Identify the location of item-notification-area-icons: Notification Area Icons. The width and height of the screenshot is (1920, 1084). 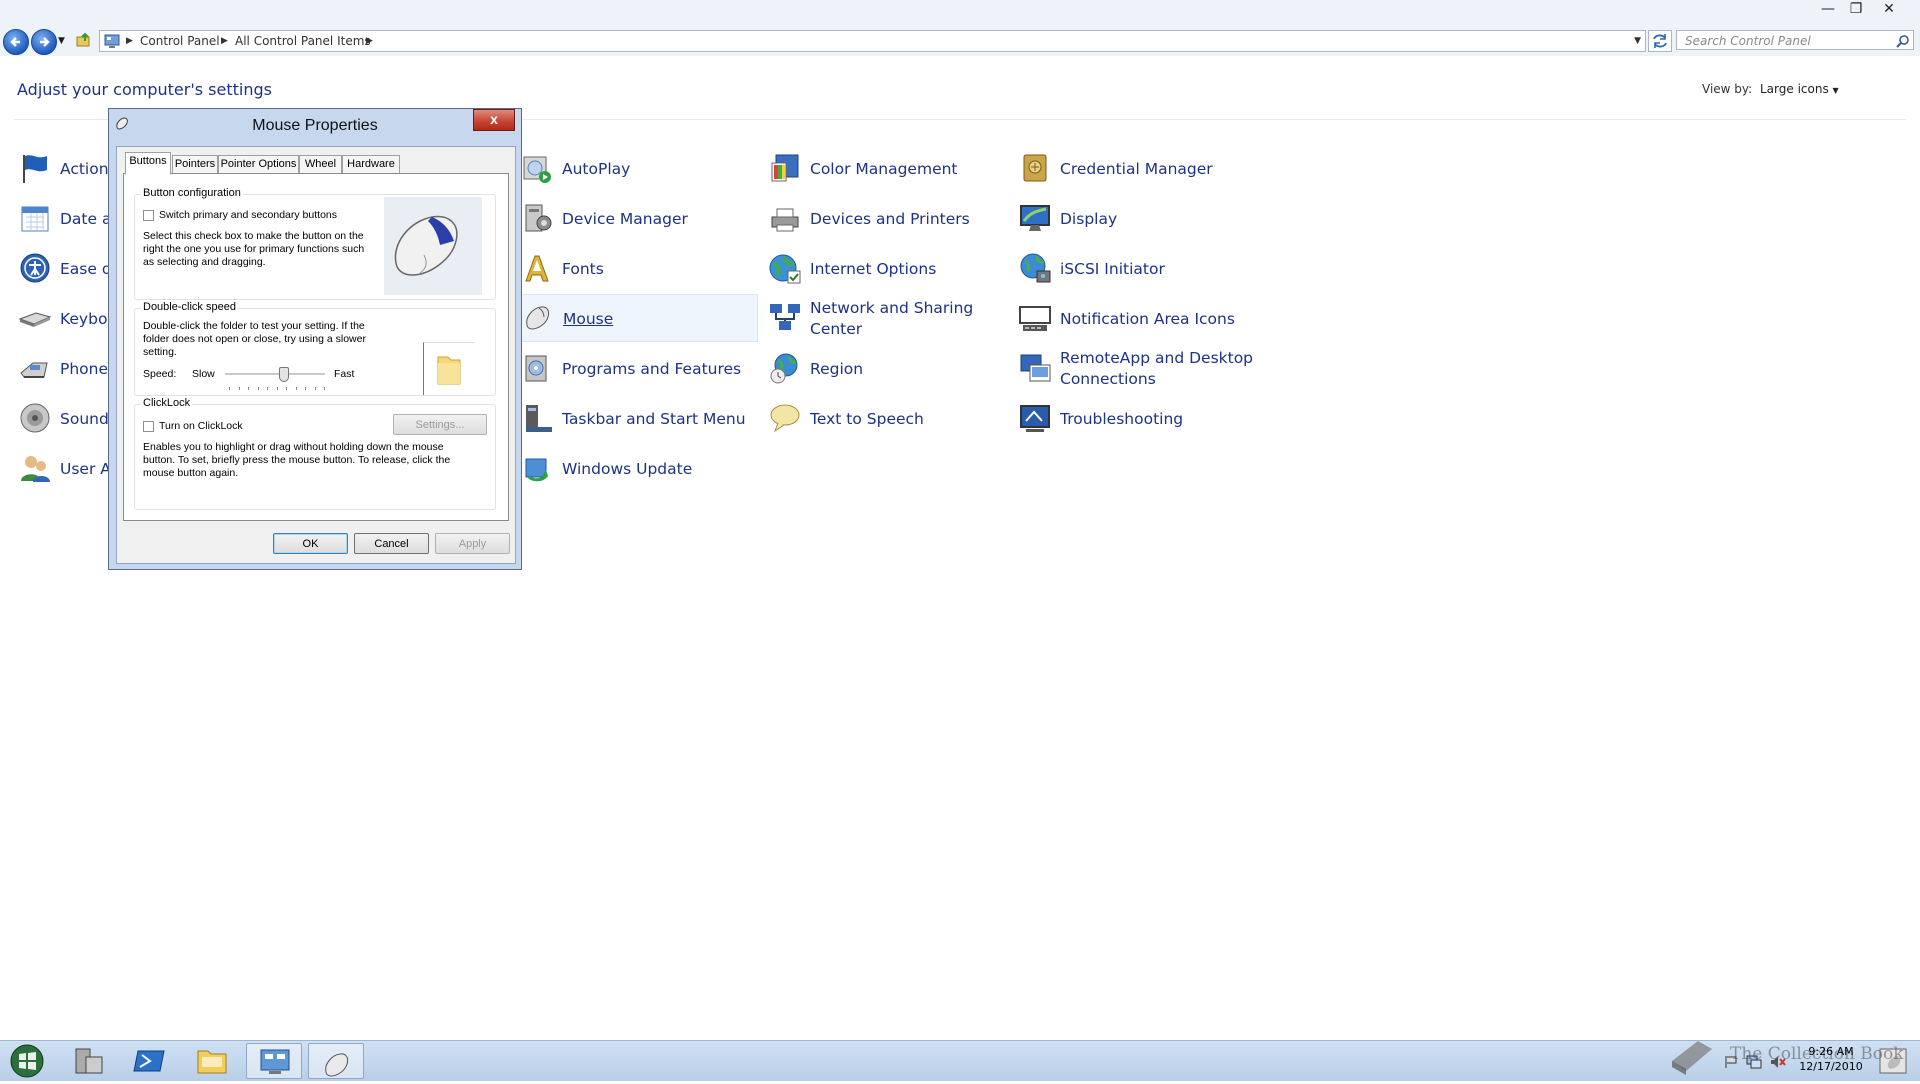
(1138, 319).